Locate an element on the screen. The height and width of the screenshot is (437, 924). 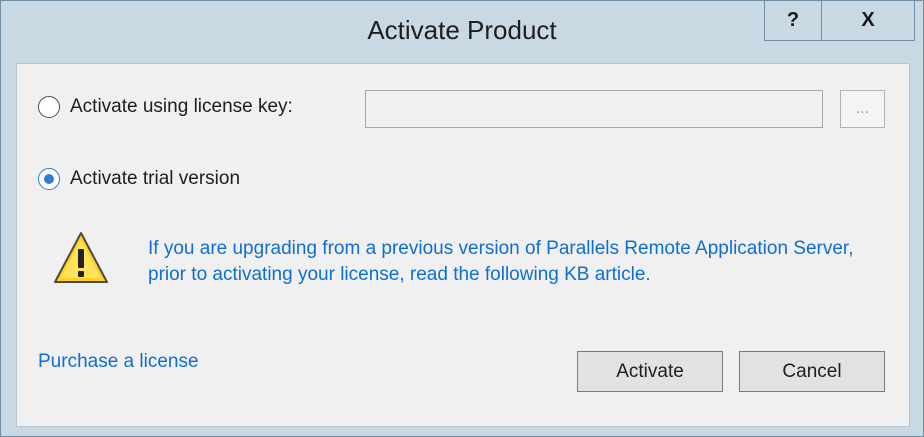
title-bar: Activate Product ? X is located at coordinates (462, 29).